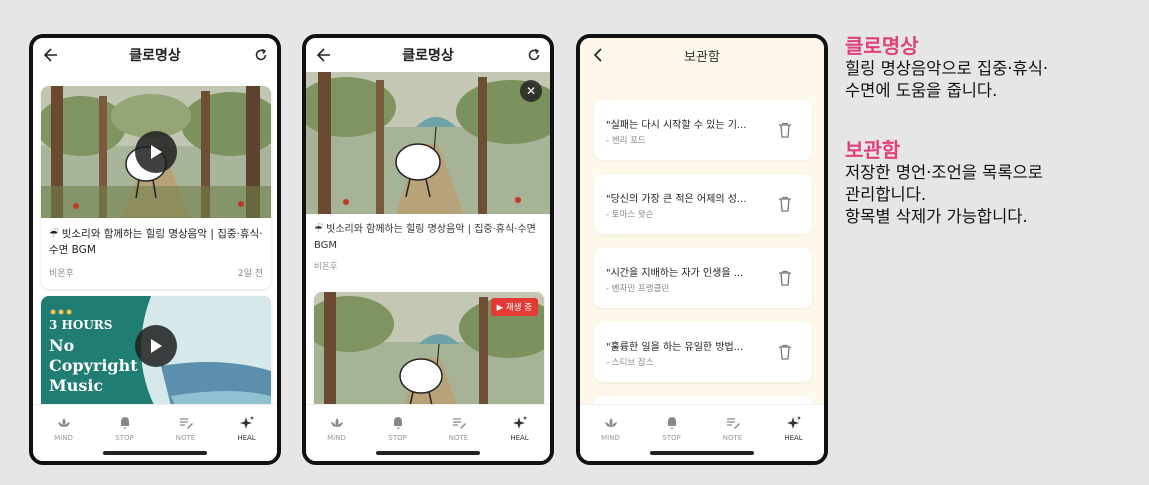 This screenshot has height=485, width=1149. Describe the element at coordinates (944, 172) in the screenshot. I see `feature-line: 저장한 명언·조언을 목록으로` at that location.